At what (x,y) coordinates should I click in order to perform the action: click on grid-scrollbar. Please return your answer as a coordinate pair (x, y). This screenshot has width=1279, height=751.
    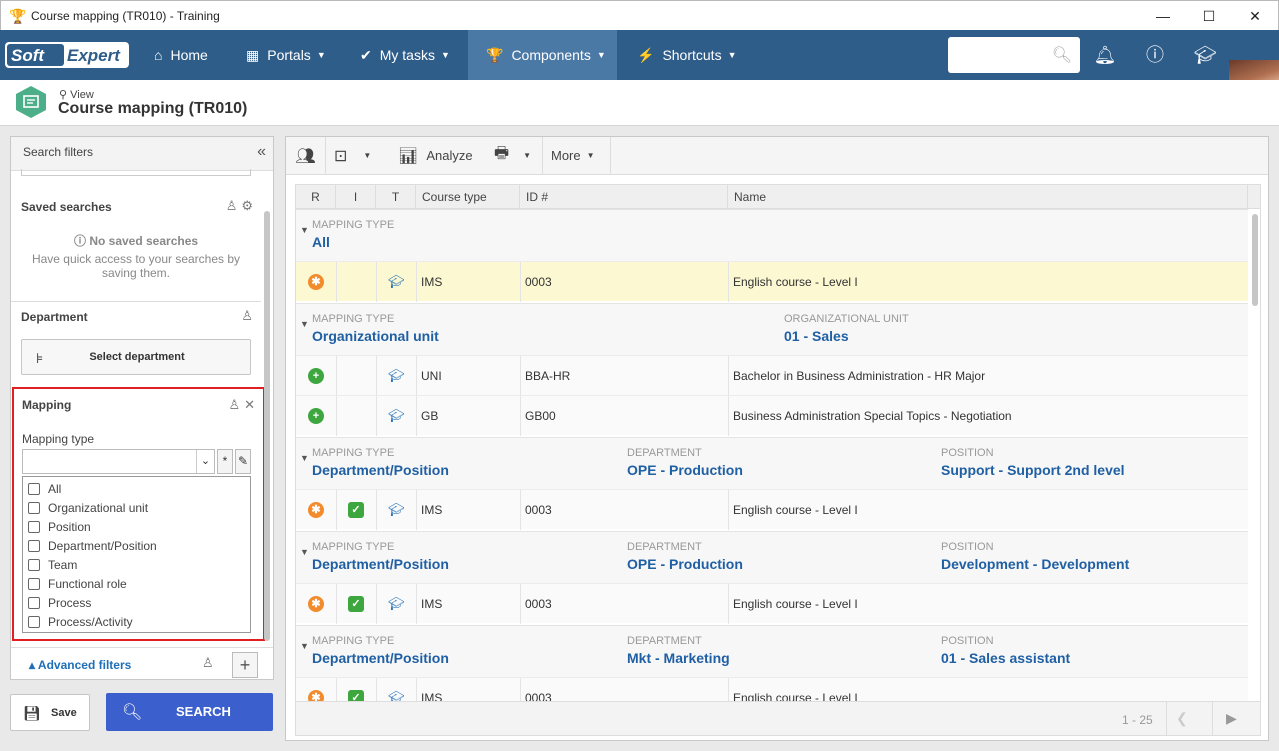
    Looking at the image, I should click on (1255, 459).